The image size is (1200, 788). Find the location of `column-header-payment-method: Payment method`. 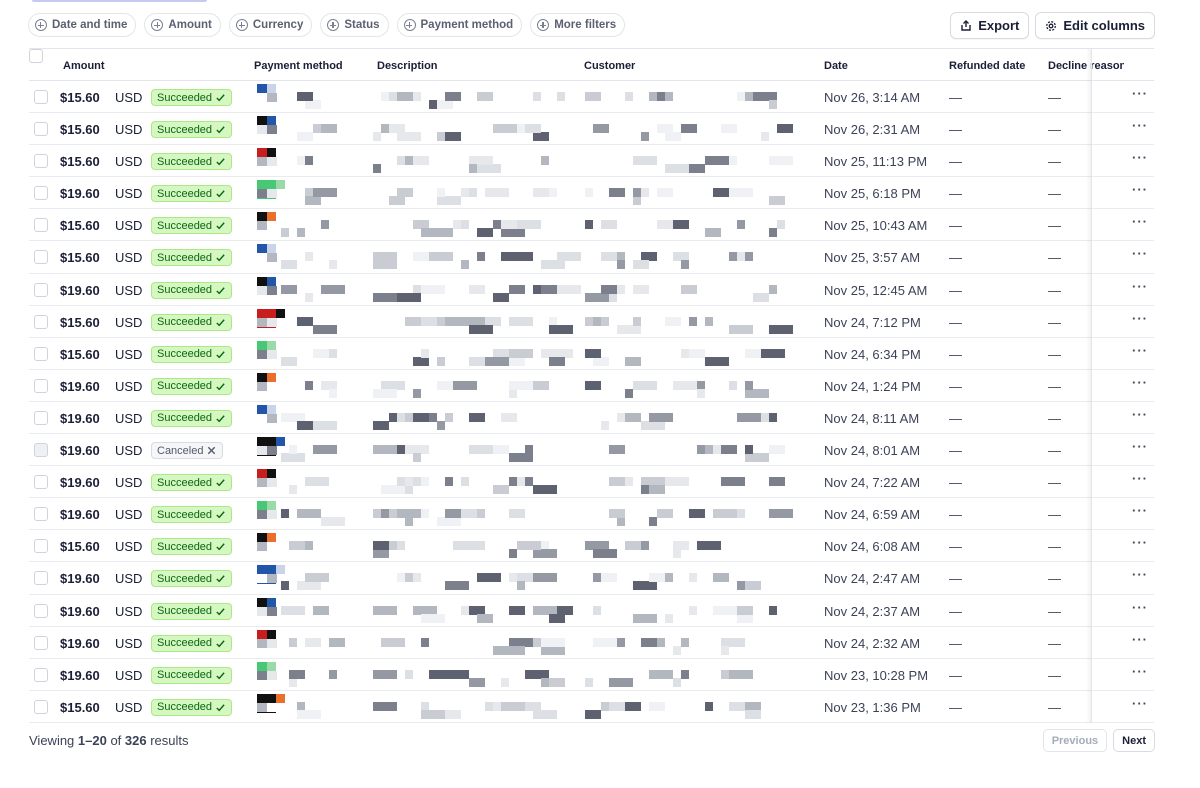

column-header-payment-method: Payment method is located at coordinates (298, 66).